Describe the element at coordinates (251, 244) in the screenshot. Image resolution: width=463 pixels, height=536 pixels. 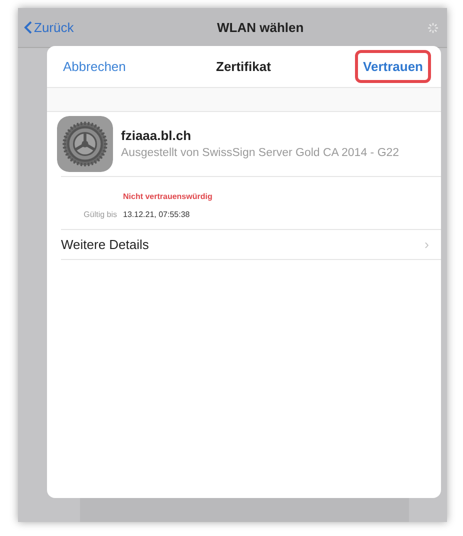
I see `details-row: Weitere Details ›` at that location.